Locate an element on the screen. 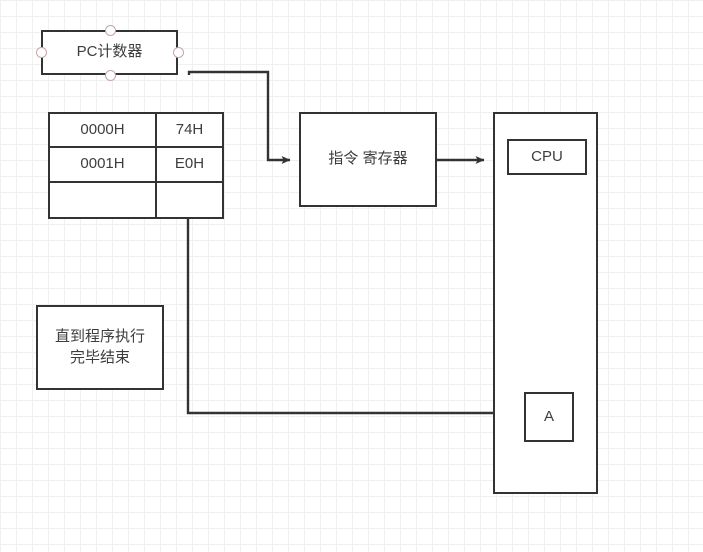 This screenshot has height=552, width=703. accumulator-node: A is located at coordinates (549, 417).